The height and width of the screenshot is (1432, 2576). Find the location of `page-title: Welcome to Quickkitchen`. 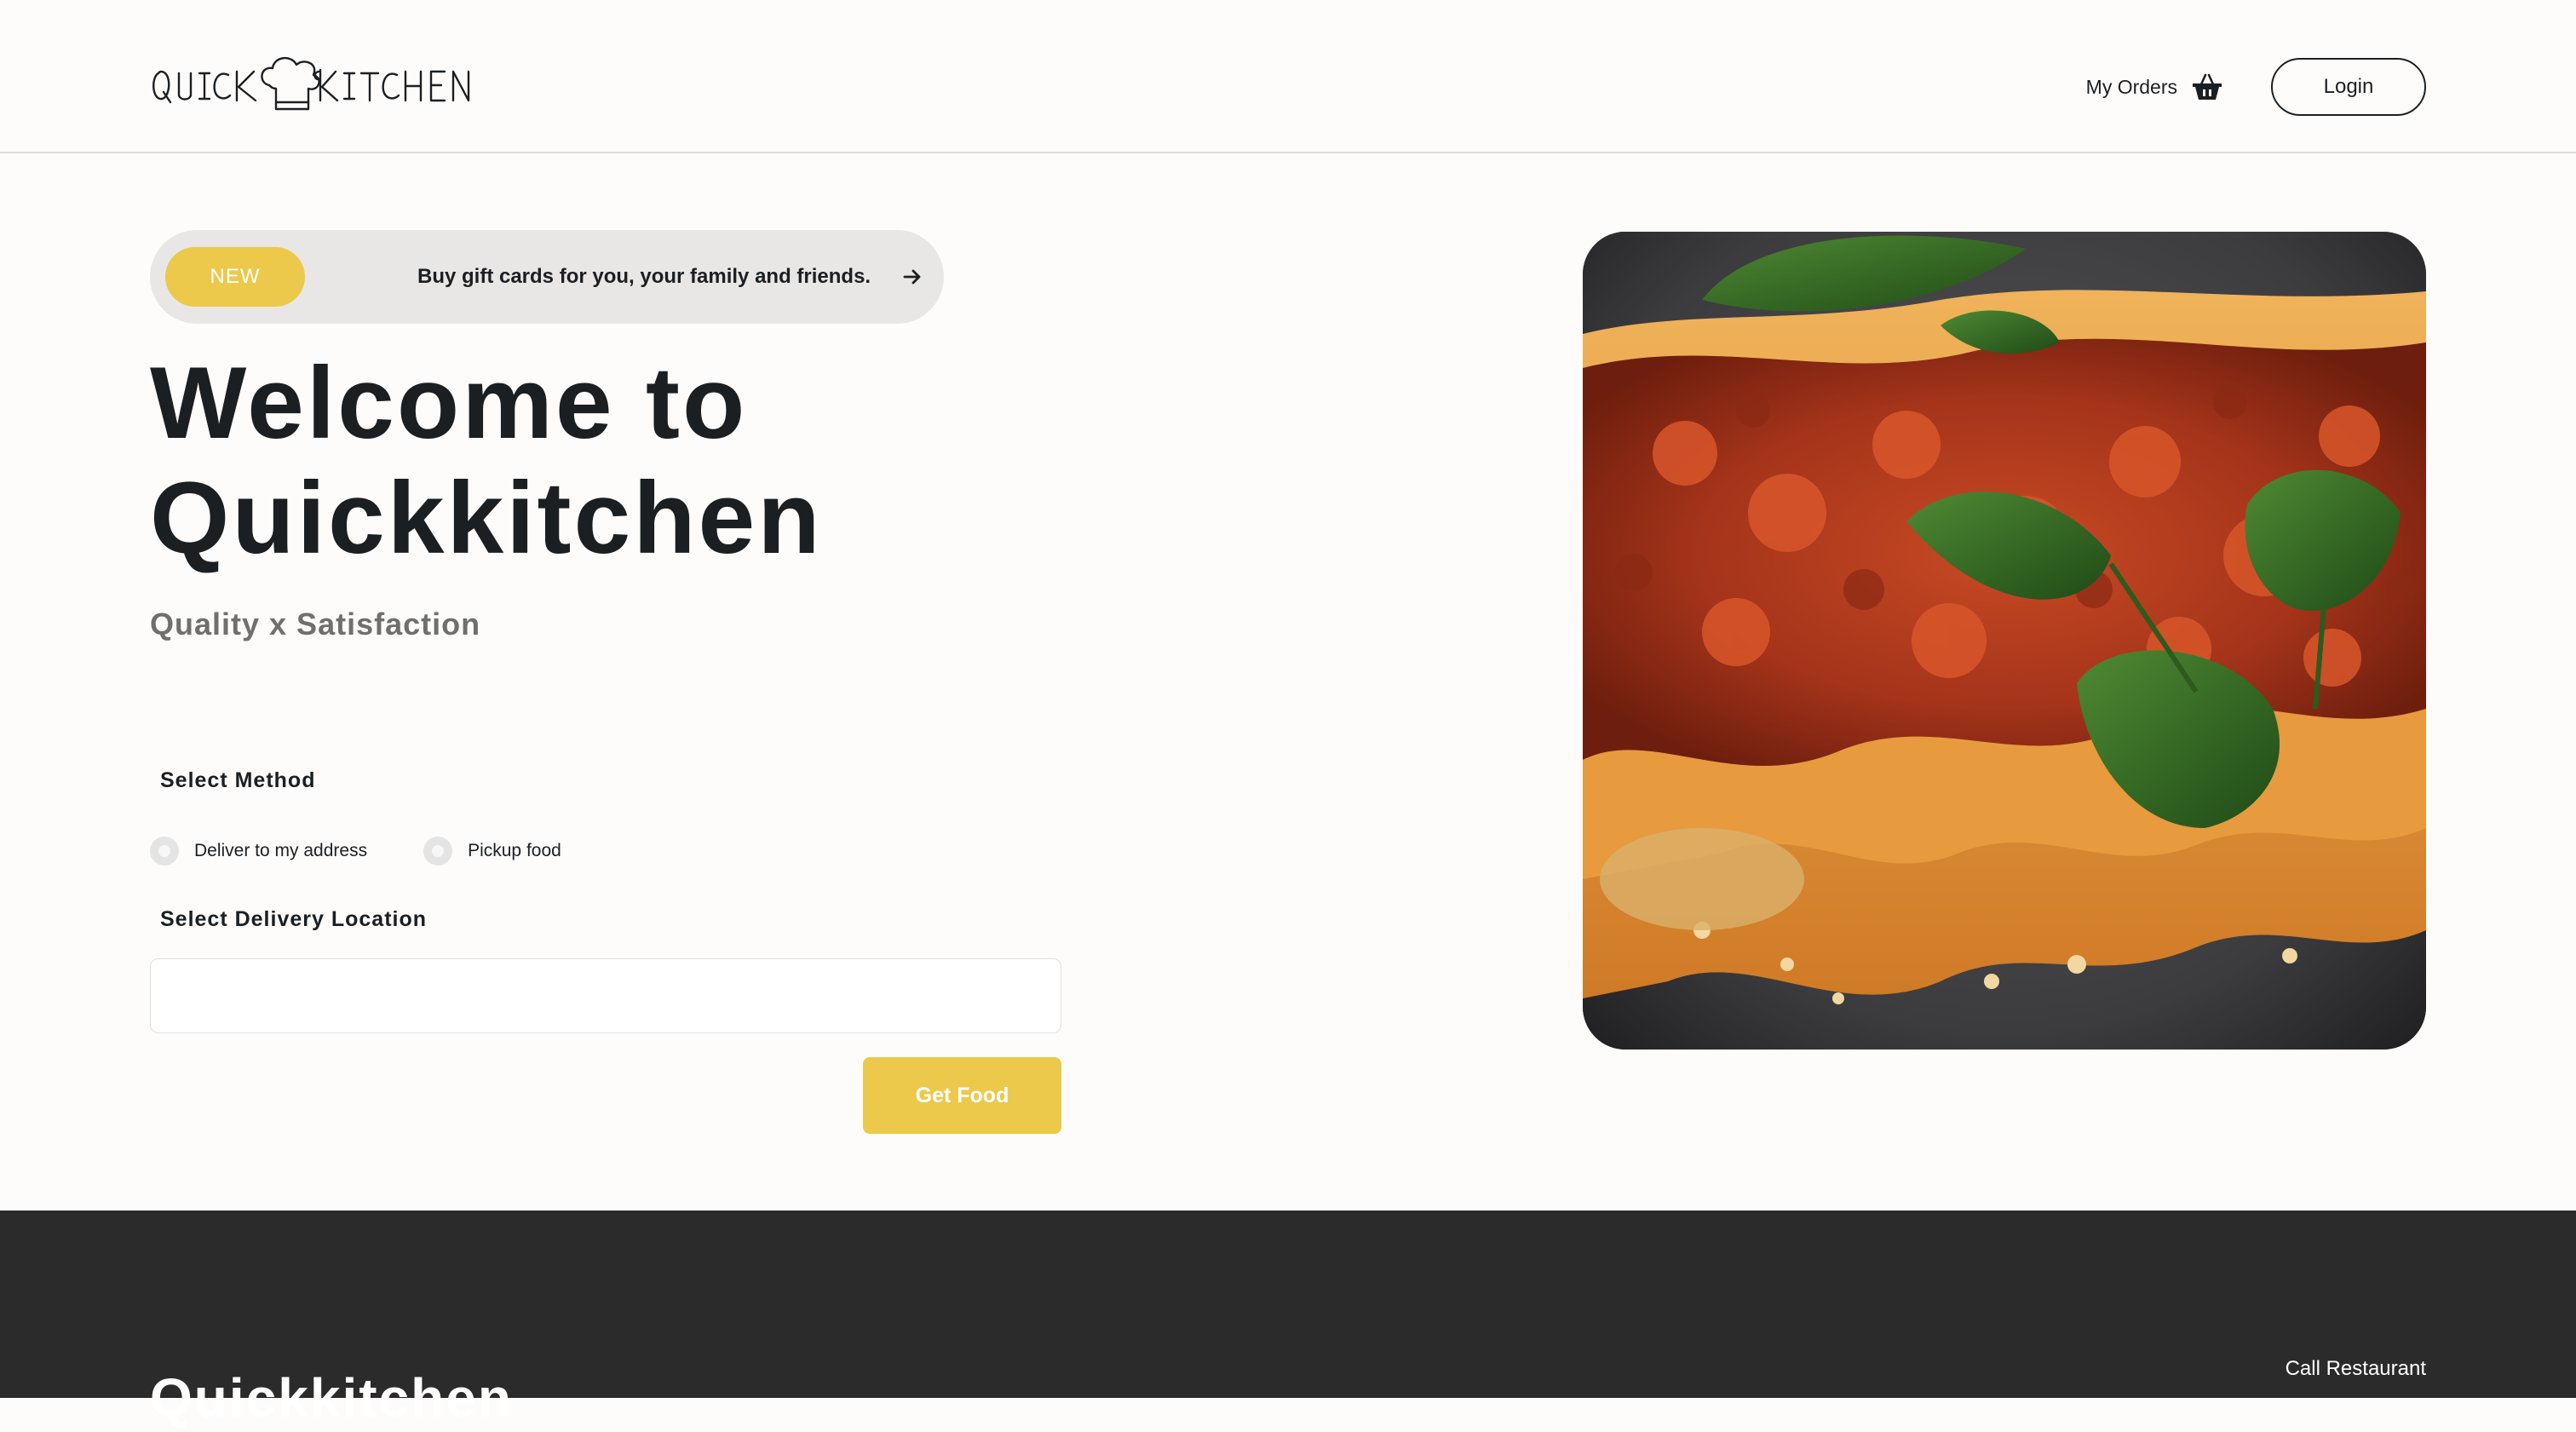

page-title: Welcome to Quickkitchen is located at coordinates (661, 461).